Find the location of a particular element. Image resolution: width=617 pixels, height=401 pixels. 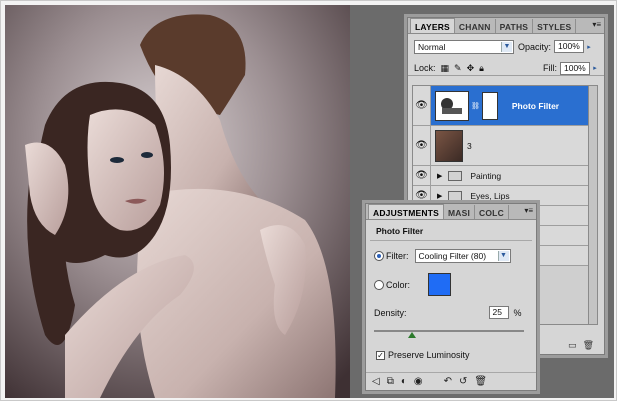

density-slider-thumb is located at coordinates (411, 335).